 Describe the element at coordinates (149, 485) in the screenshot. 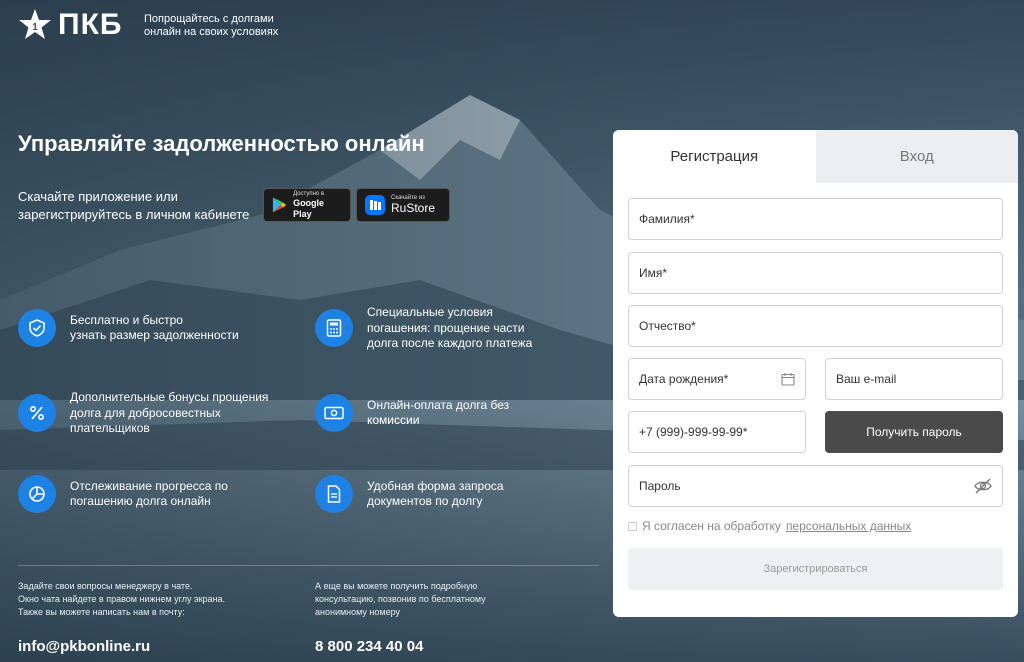

I see `feature-line: Отслеживание прогресса по` at that location.